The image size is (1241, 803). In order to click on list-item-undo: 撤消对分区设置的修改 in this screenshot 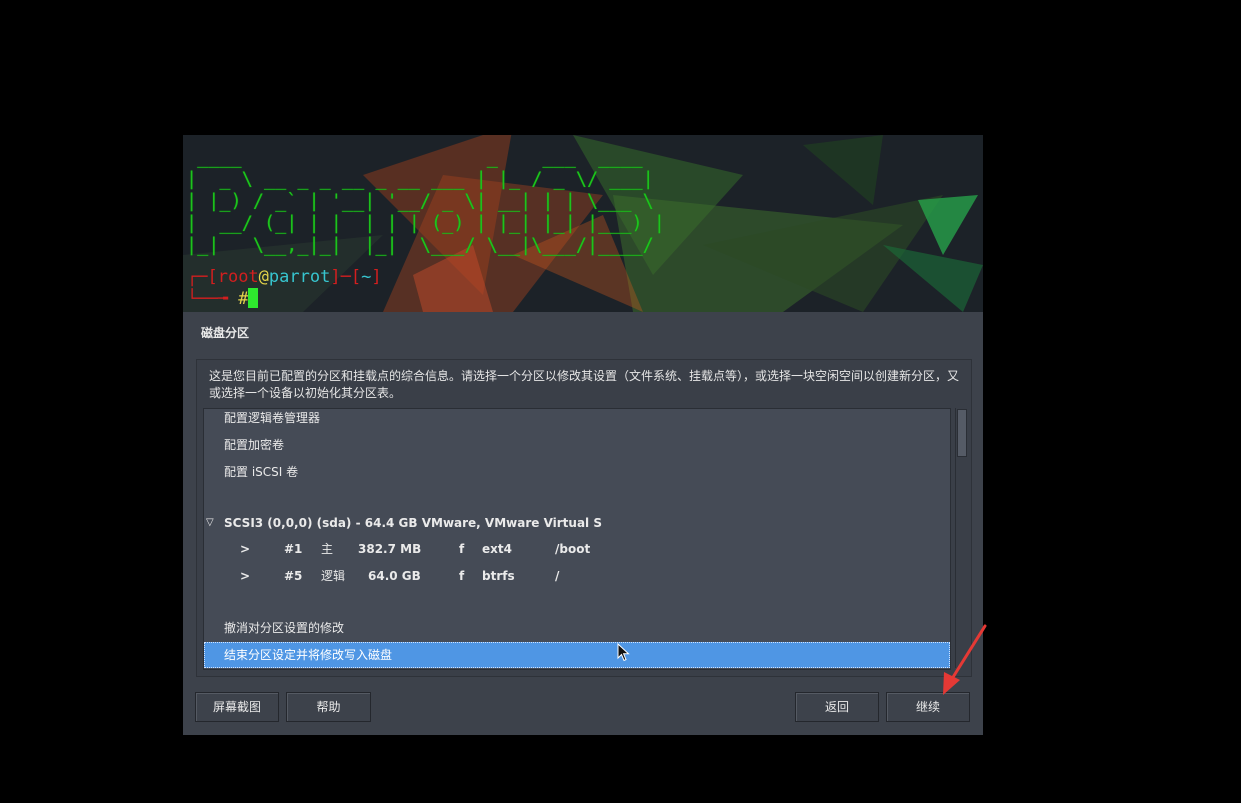, I will do `click(577, 628)`.